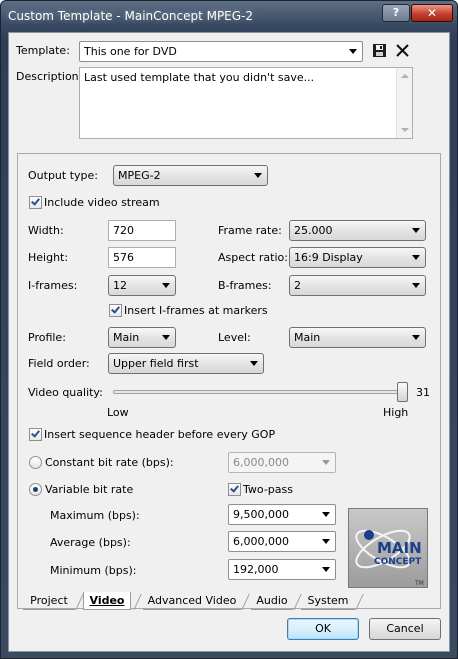 Image resolution: width=458 pixels, height=659 pixels. What do you see at coordinates (139, 175) in the screenshot?
I see `output-type-value: MPEG-2` at bounding box center [139, 175].